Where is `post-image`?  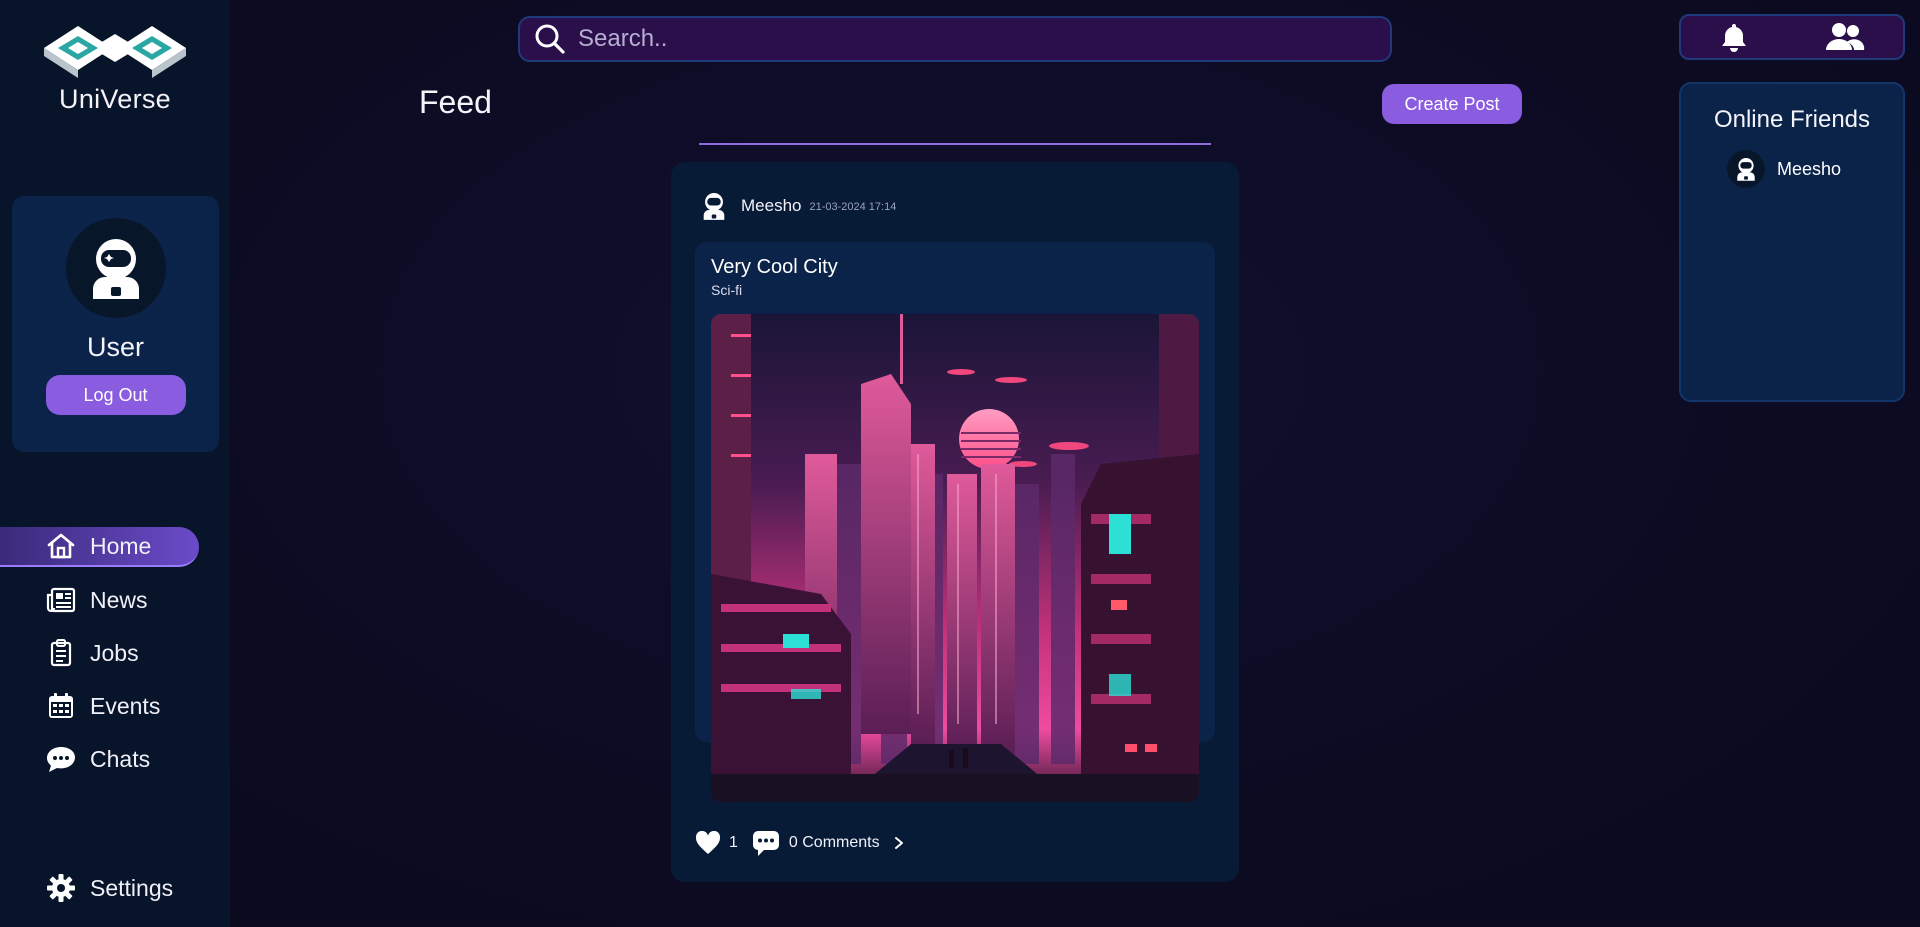
post-image is located at coordinates (955, 558).